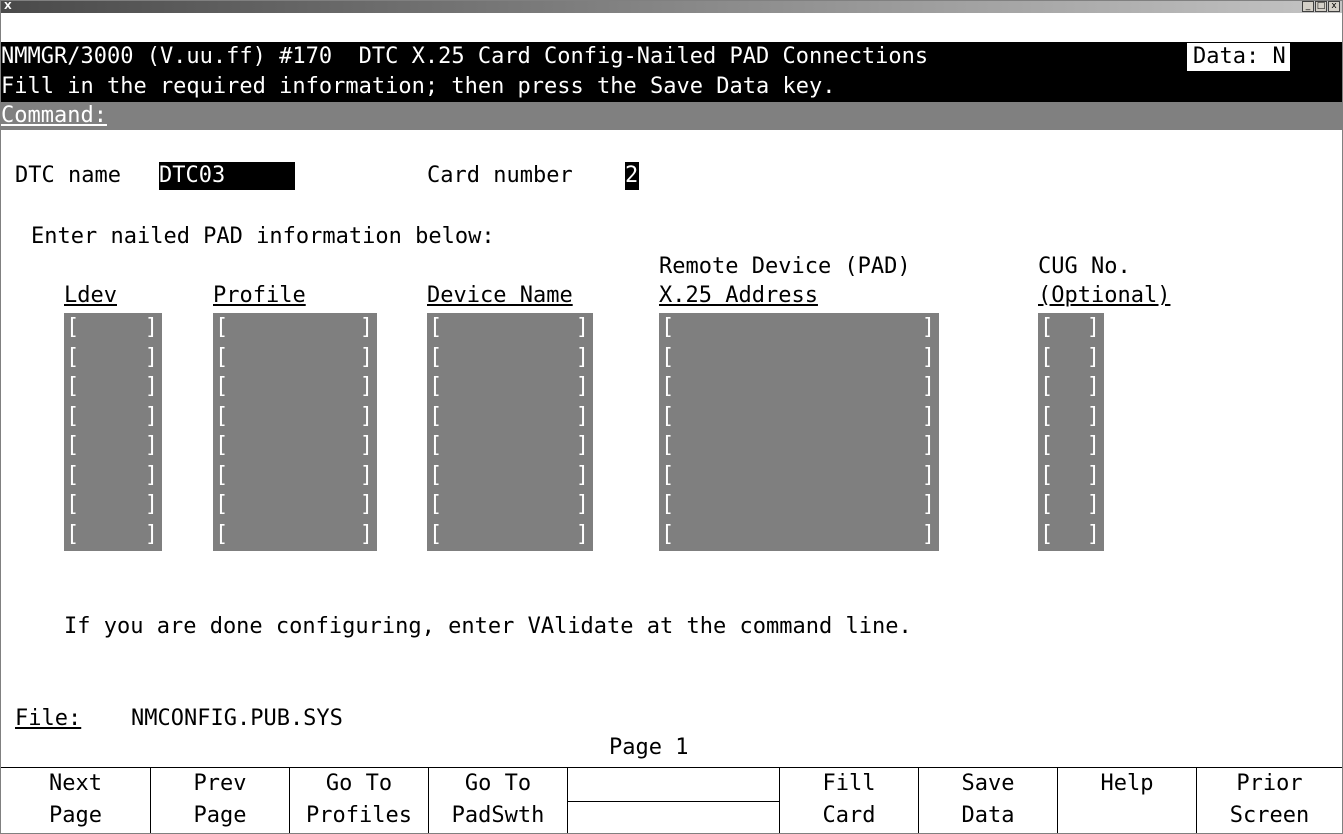 Image resolution: width=1343 pixels, height=834 pixels. Describe the element at coordinates (1308, 6) in the screenshot. I see `minimize-button: _` at that location.